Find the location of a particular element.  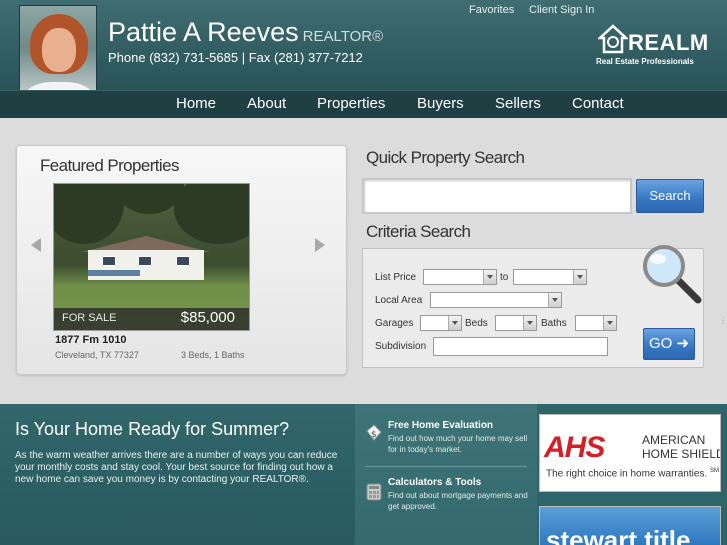

go-label: GO is located at coordinates (660, 343).